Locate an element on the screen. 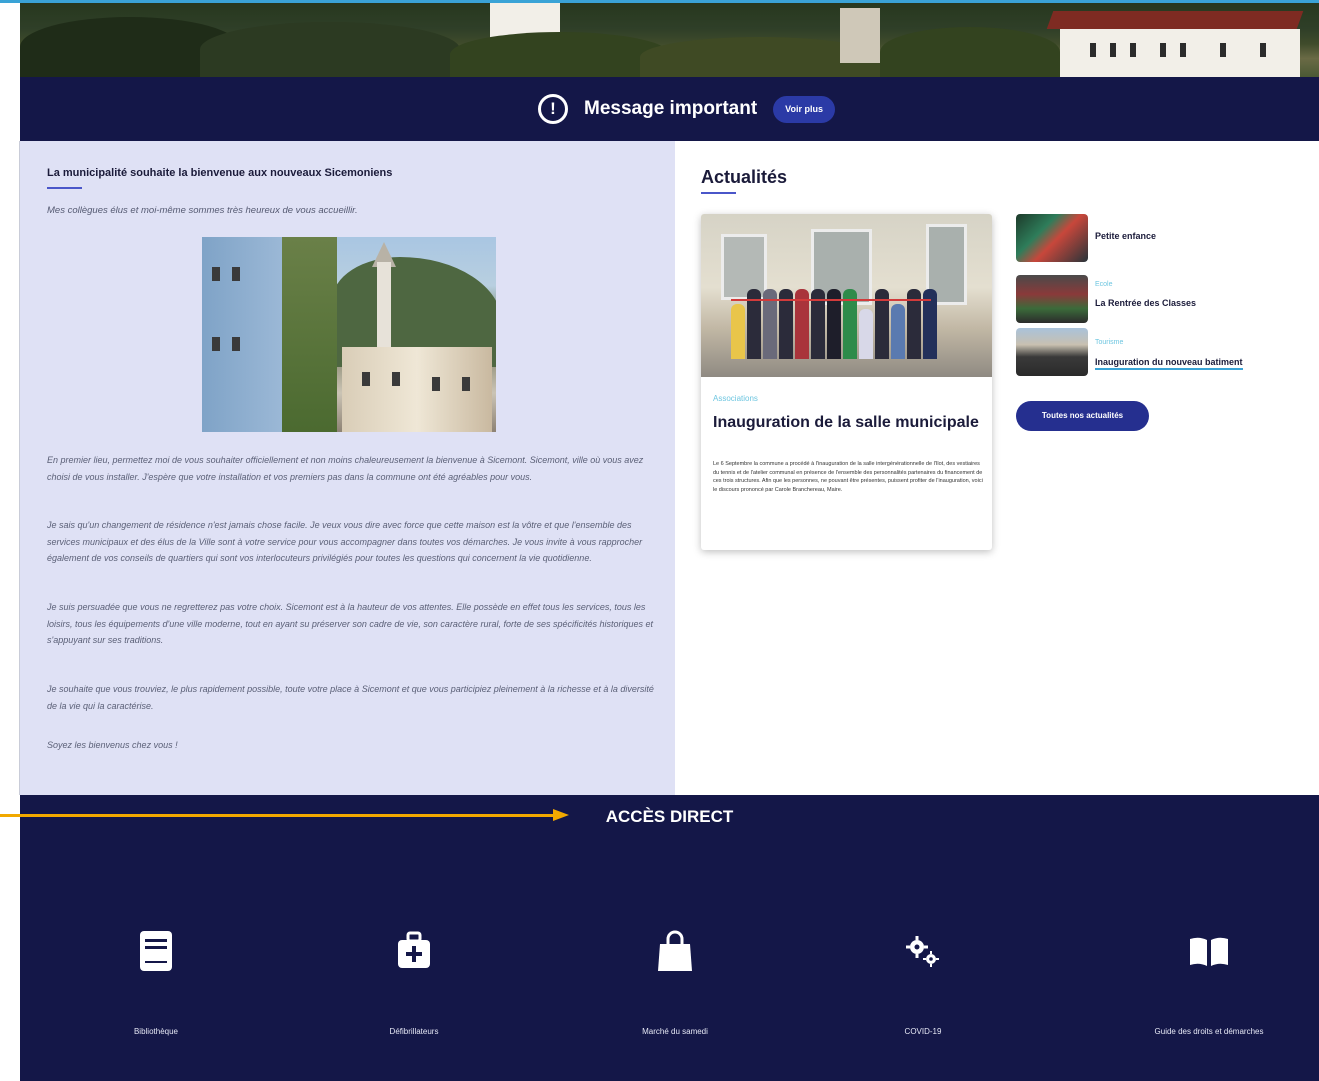 This screenshot has height=1081, width=1319. access-item-label: Bibliothèque is located at coordinates (156, 1031).